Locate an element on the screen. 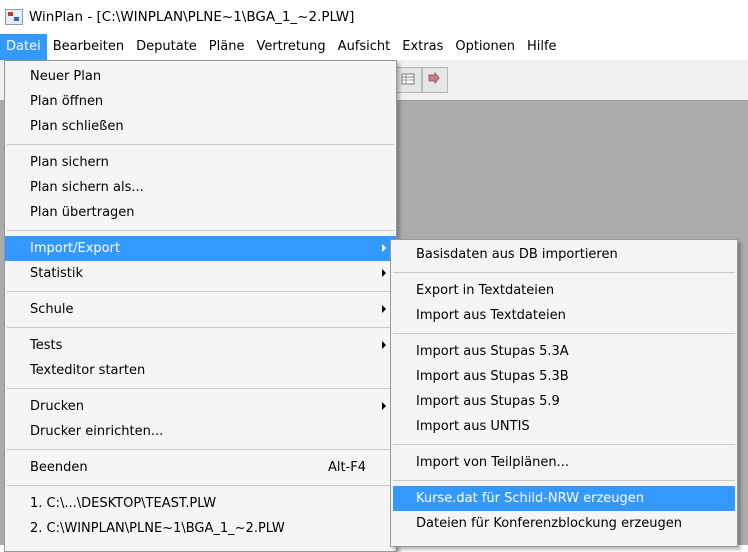  menu-item-tests: Tests is located at coordinates (200, 345).